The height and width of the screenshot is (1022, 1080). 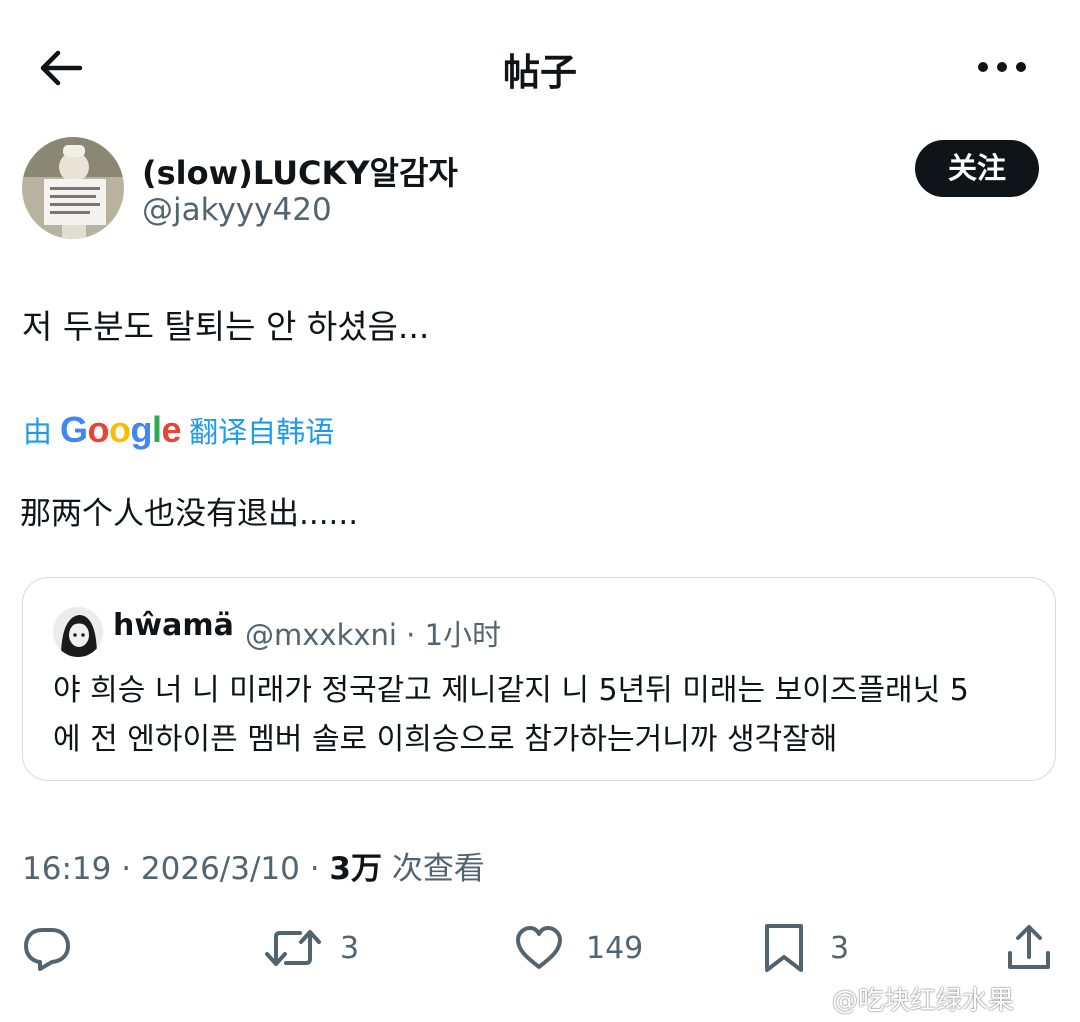 What do you see at coordinates (445, 739) in the screenshot?
I see `quote-text-line: 에 전 엔하이픈 멤버 솔로 이희승으로 참가하는거니까 생각잘해` at bounding box center [445, 739].